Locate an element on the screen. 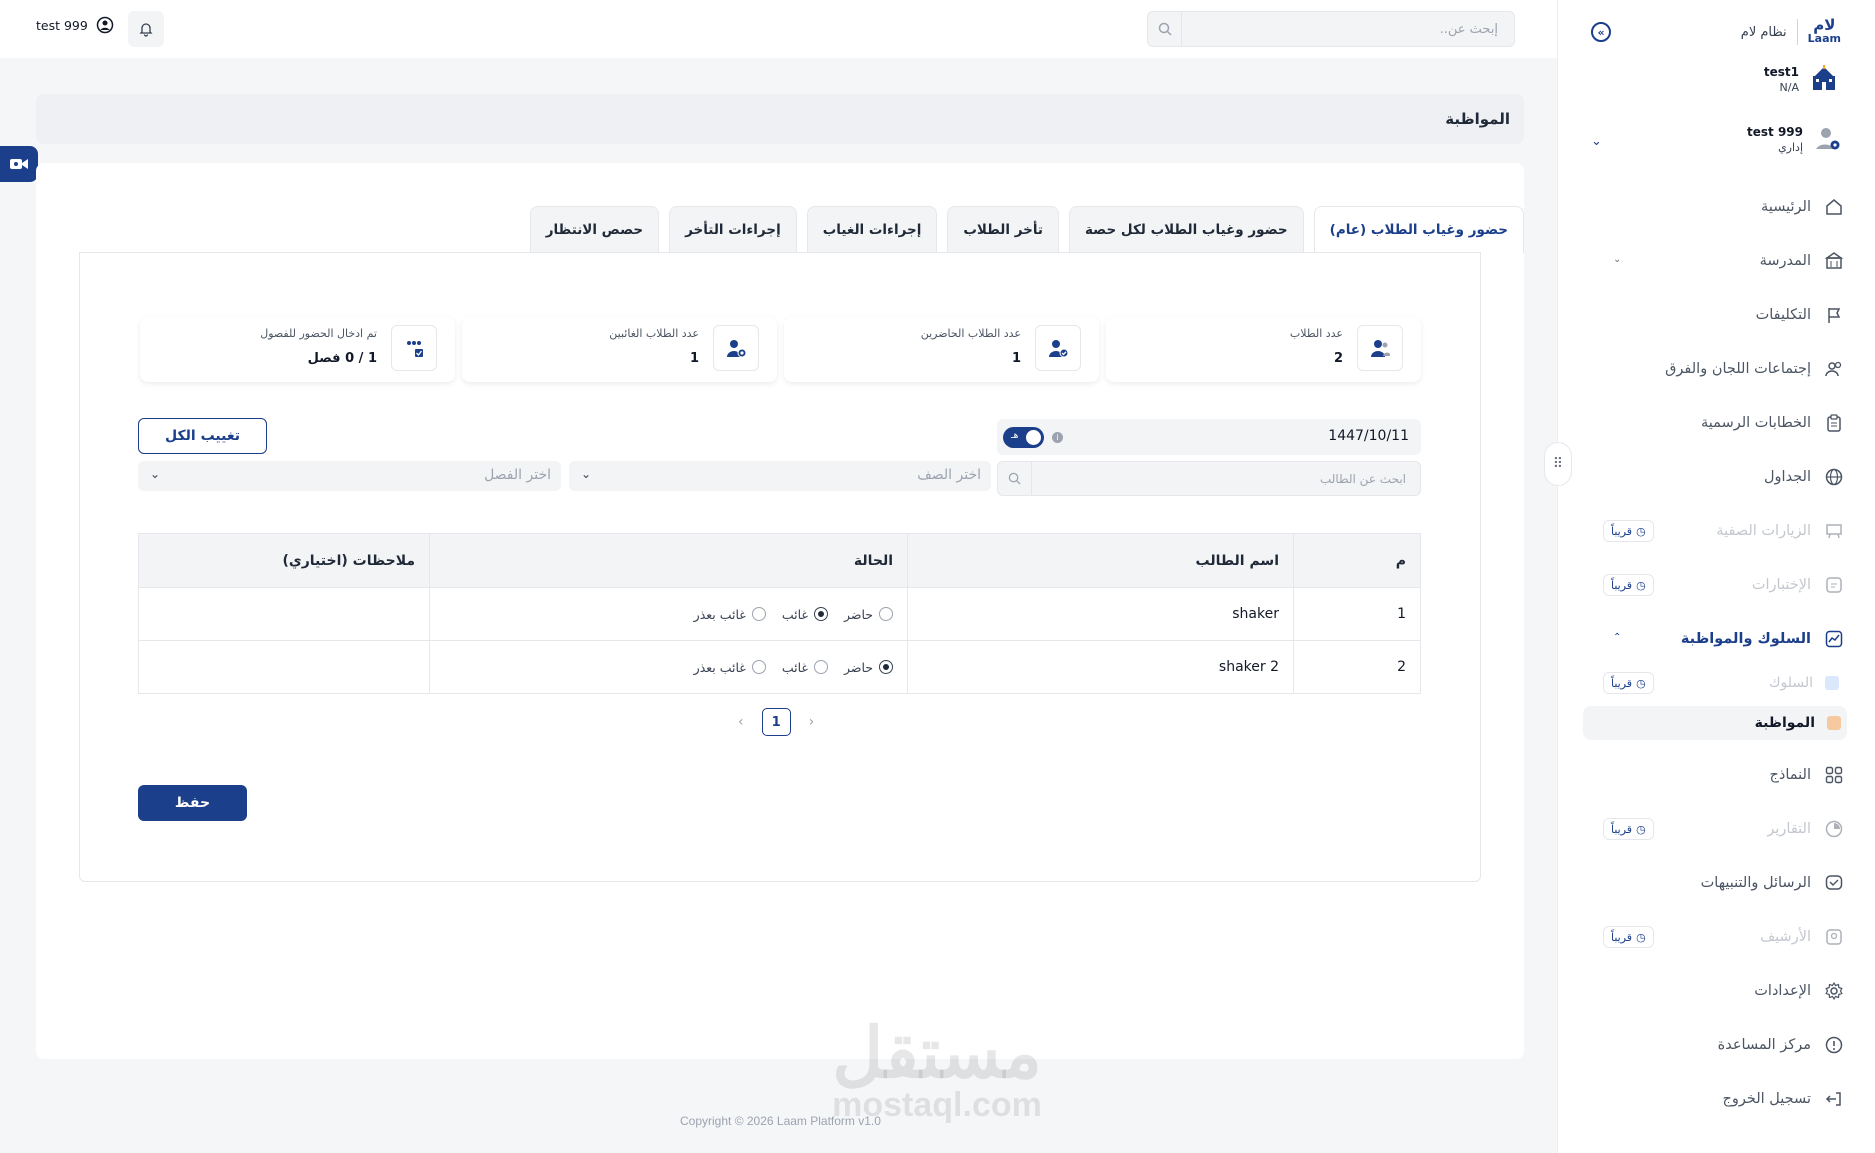 This screenshot has width=1875, height=1153. global-search-input: إبحث عن.. is located at coordinates (1331, 29).